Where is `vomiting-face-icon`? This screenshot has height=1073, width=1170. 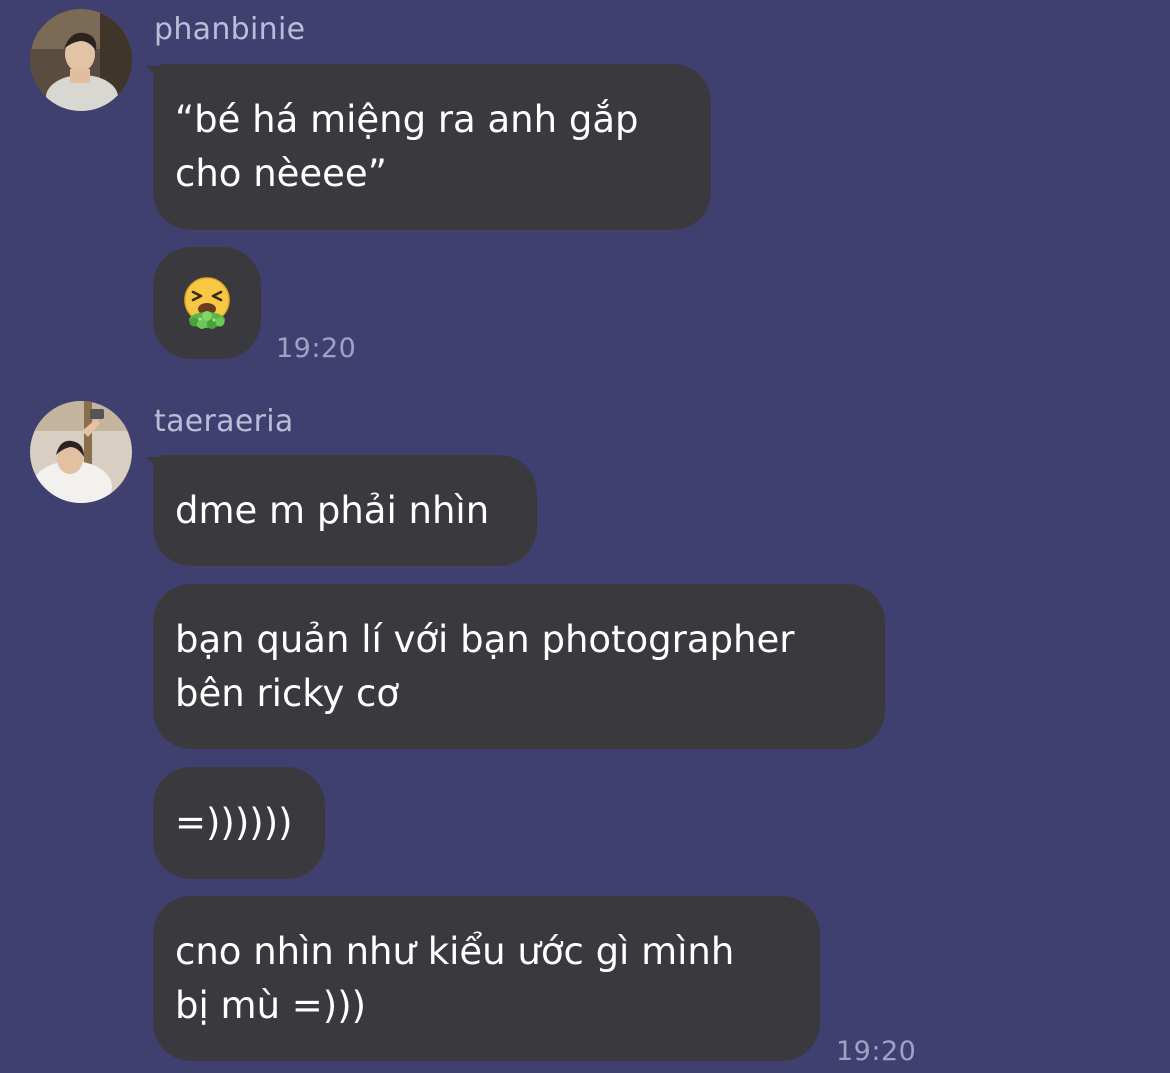
vomiting-face-icon is located at coordinates (207, 303).